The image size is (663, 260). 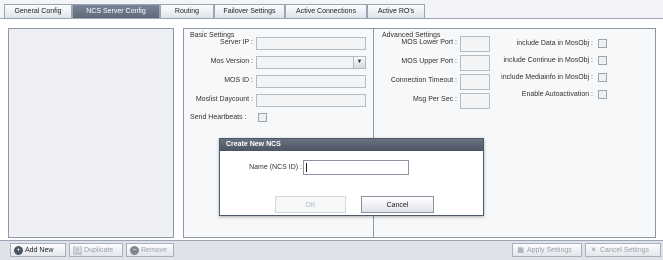 I want to click on ncs-name-label: Name (NCS ID) :, so click(x=275, y=167).